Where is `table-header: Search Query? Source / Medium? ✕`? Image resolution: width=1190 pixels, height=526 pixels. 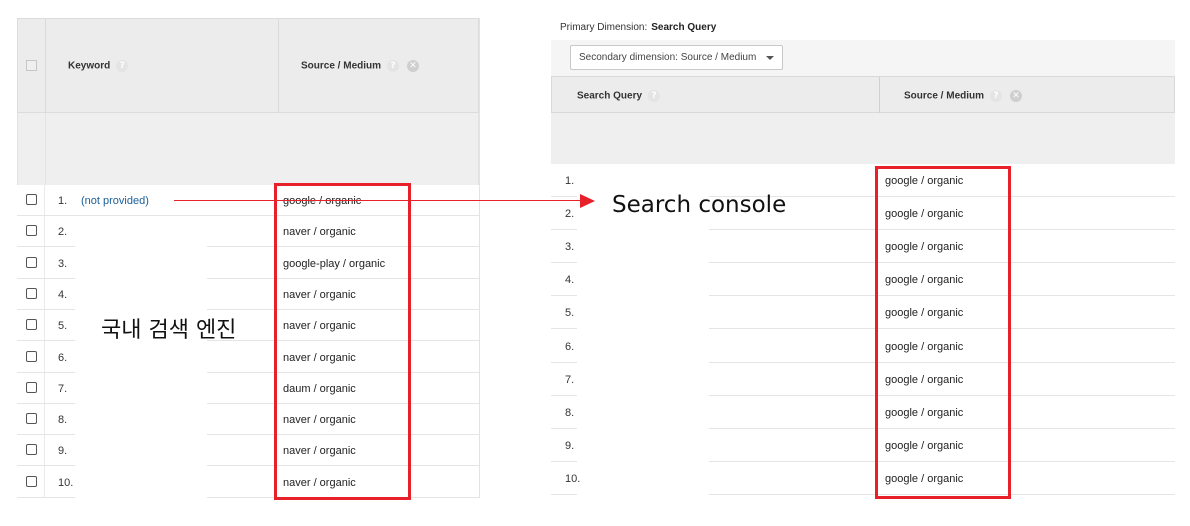 table-header: Search Query? Source / Medium? ✕ is located at coordinates (863, 95).